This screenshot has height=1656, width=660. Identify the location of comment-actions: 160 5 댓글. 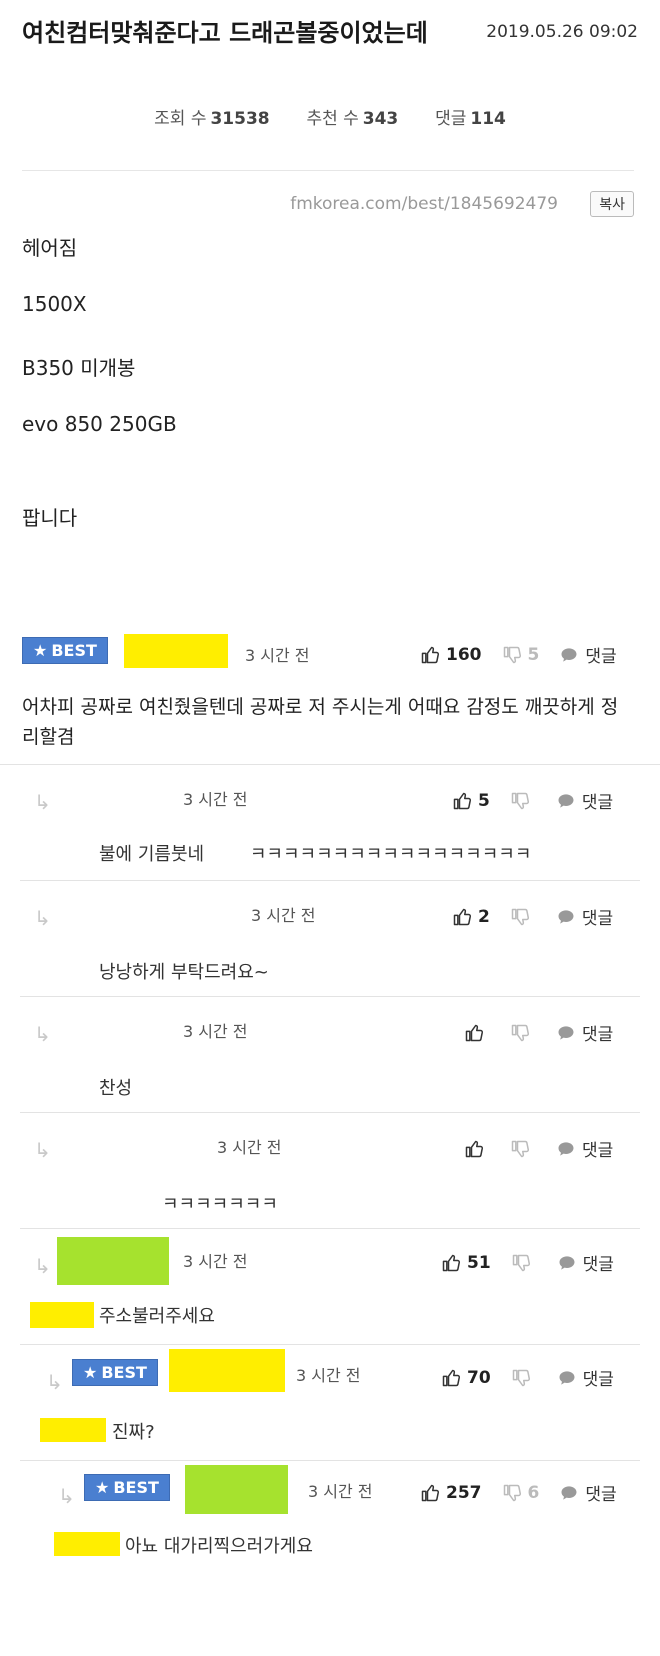
(518, 654).